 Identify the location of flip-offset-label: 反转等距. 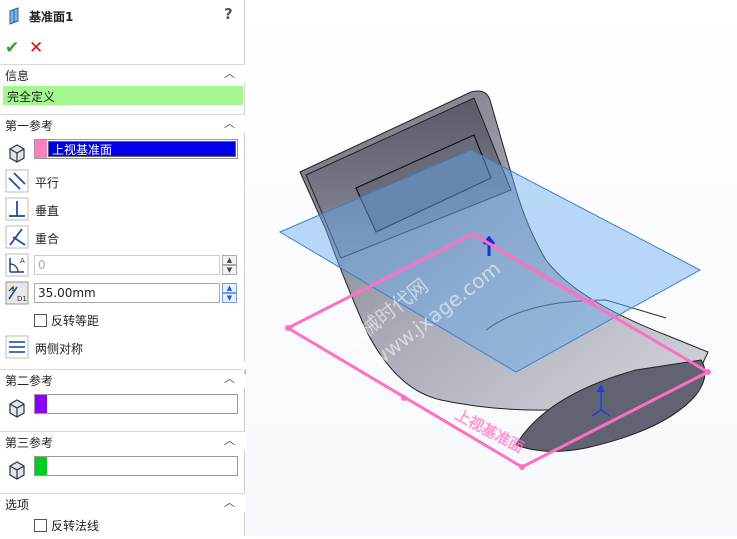
(75, 320).